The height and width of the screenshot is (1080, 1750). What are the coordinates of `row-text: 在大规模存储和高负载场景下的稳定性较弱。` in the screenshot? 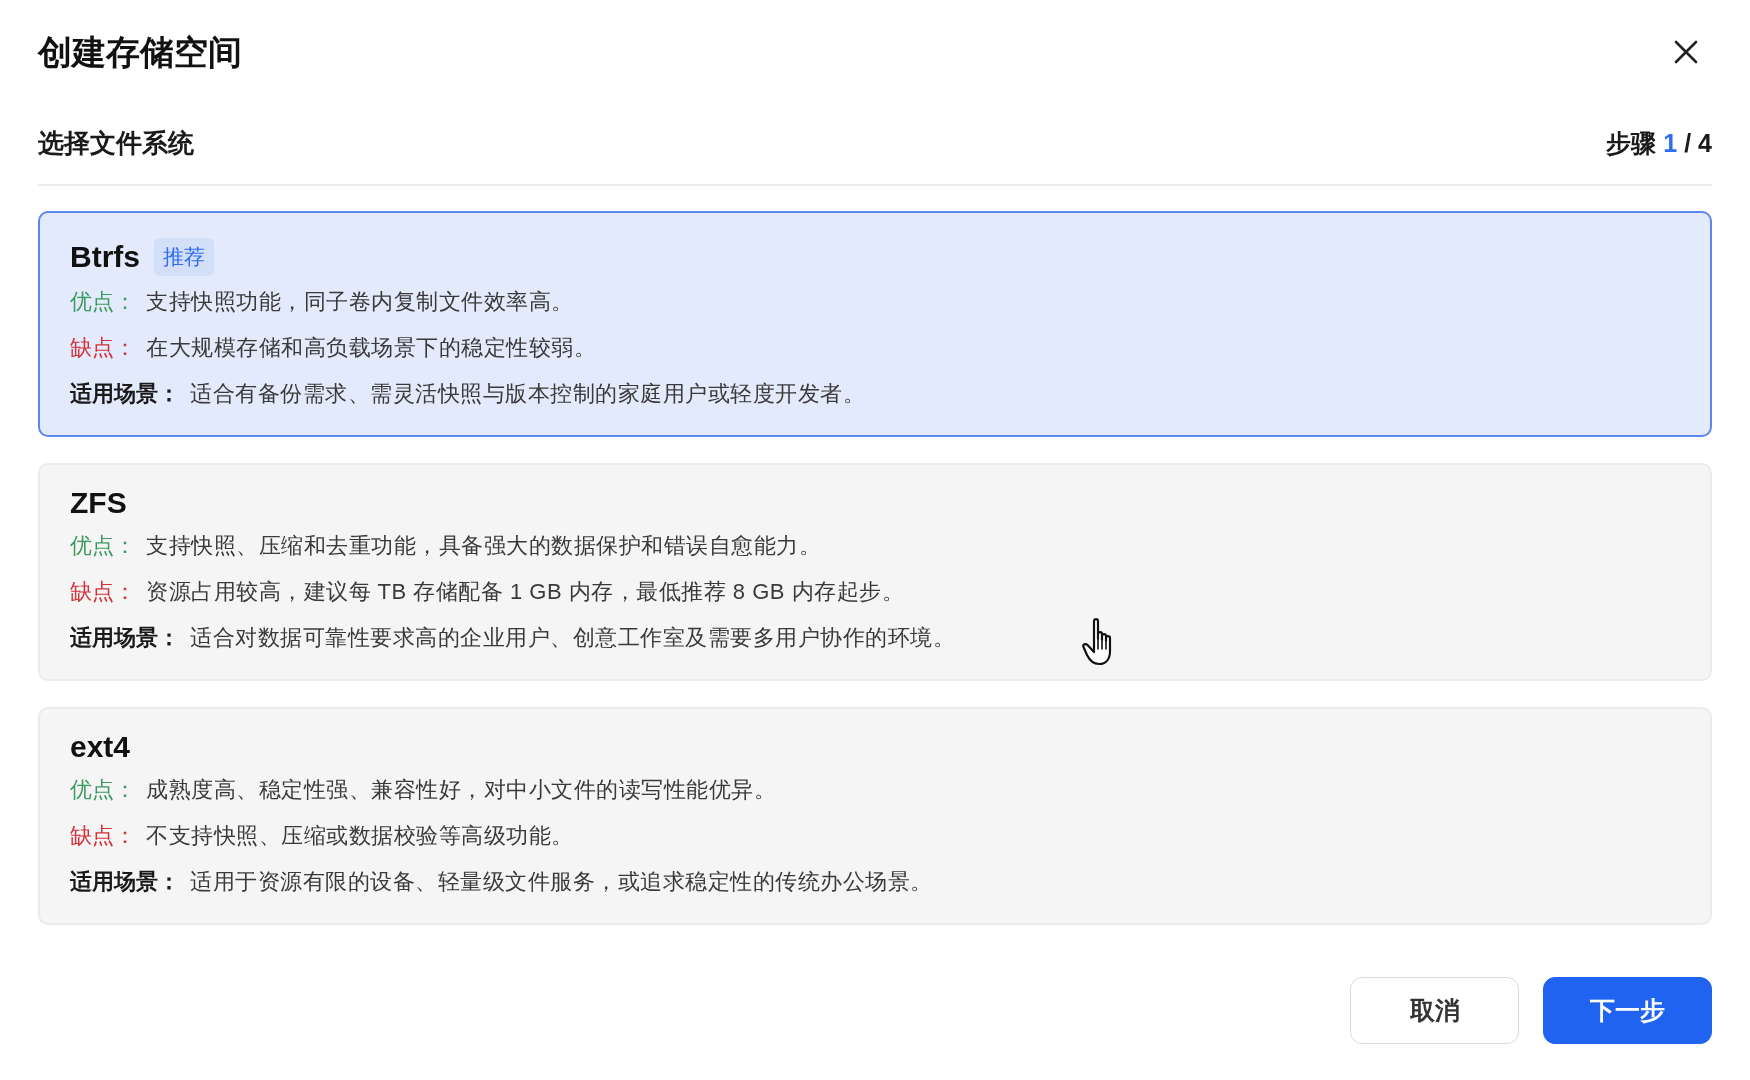 It's located at (371, 348).